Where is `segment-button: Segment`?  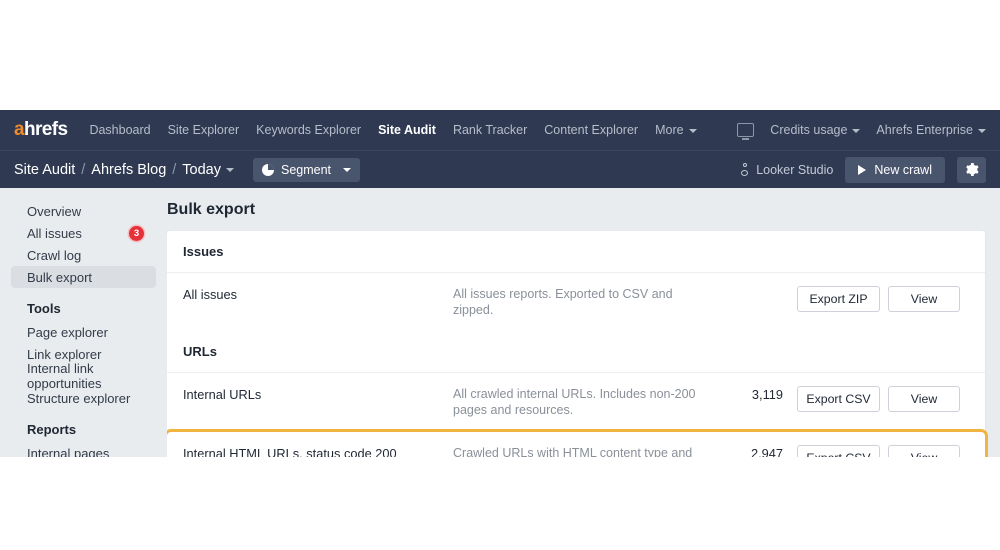
segment-button: Segment is located at coordinates (307, 169).